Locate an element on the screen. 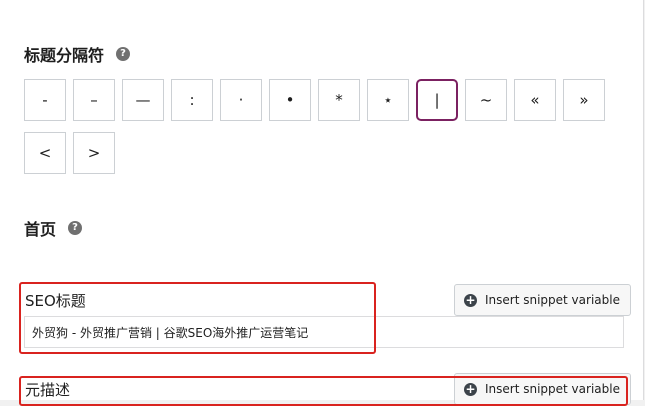 This screenshot has height=406, width=645. separator-section-title: 标题分隔符 ? is located at coordinates (77, 54).